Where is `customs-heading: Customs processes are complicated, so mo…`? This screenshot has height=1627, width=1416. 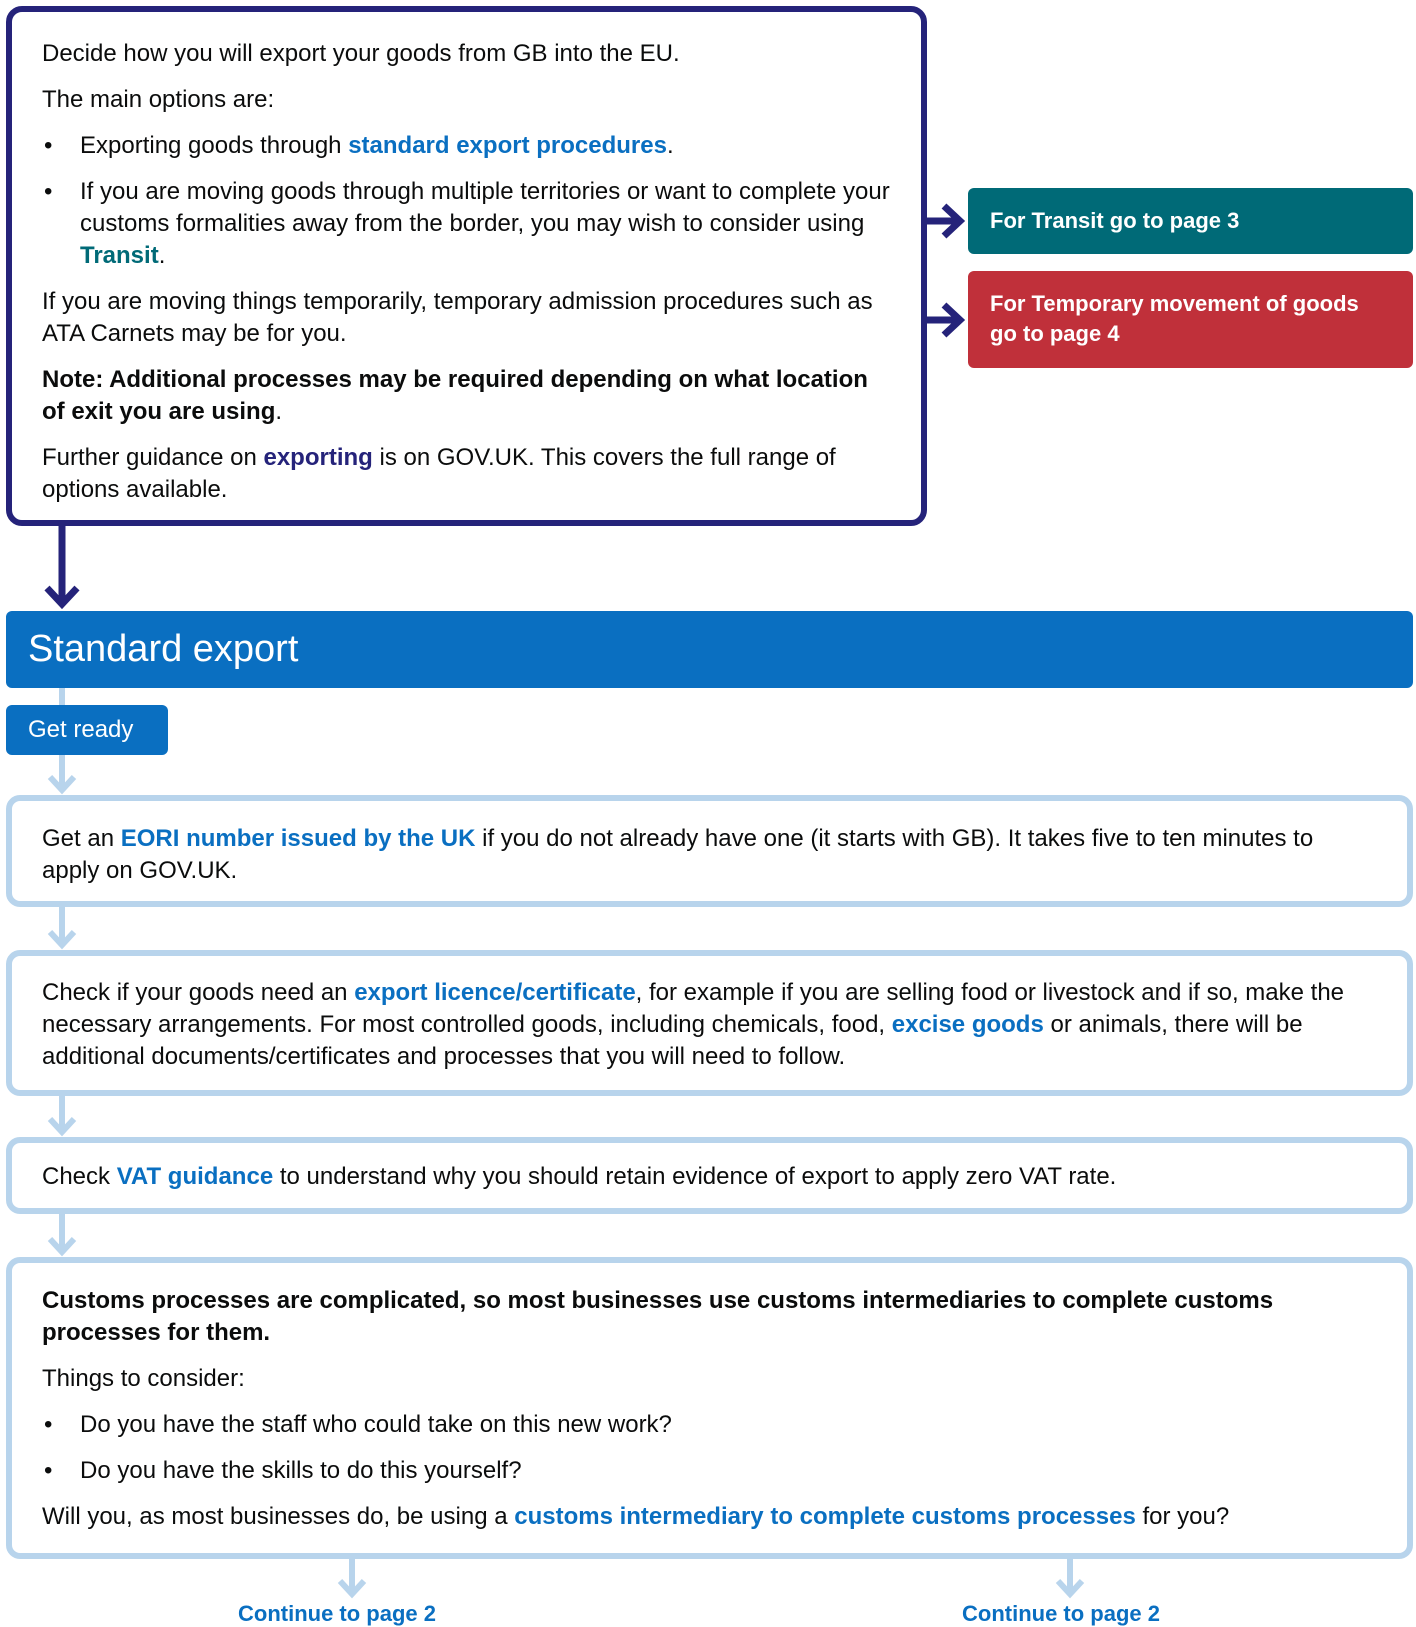 customs-heading: Customs processes are complicated, so mo… is located at coordinates (658, 1316).